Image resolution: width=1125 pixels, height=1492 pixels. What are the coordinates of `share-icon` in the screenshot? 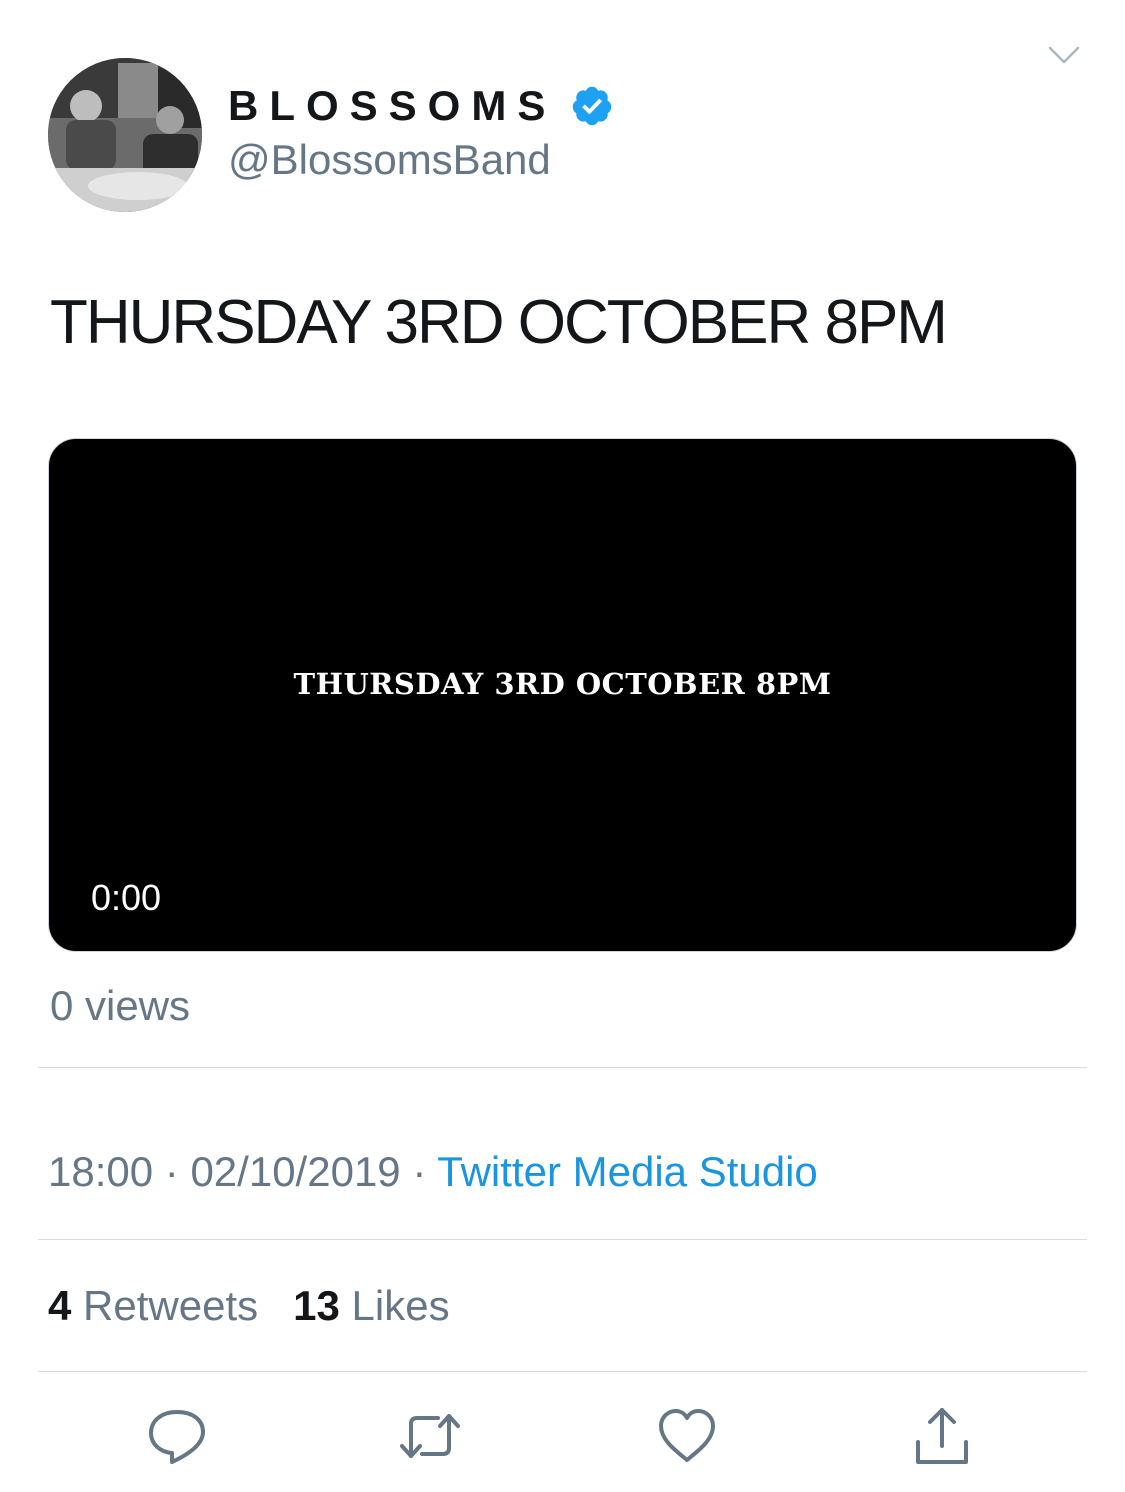 It's located at (942, 1436).